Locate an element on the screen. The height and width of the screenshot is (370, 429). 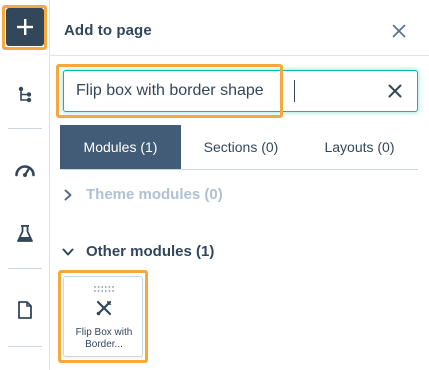
section-theme-modules: Theme modules (0) is located at coordinates (142, 194).